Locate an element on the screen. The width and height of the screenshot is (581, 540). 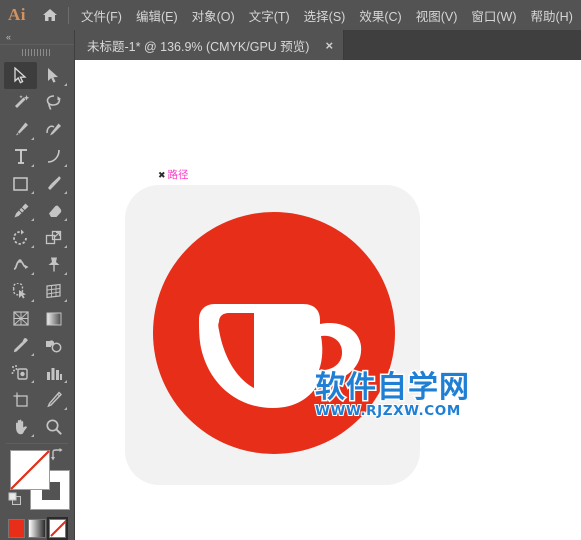
symbol-sprayer-icon is located at coordinates (19, 372).